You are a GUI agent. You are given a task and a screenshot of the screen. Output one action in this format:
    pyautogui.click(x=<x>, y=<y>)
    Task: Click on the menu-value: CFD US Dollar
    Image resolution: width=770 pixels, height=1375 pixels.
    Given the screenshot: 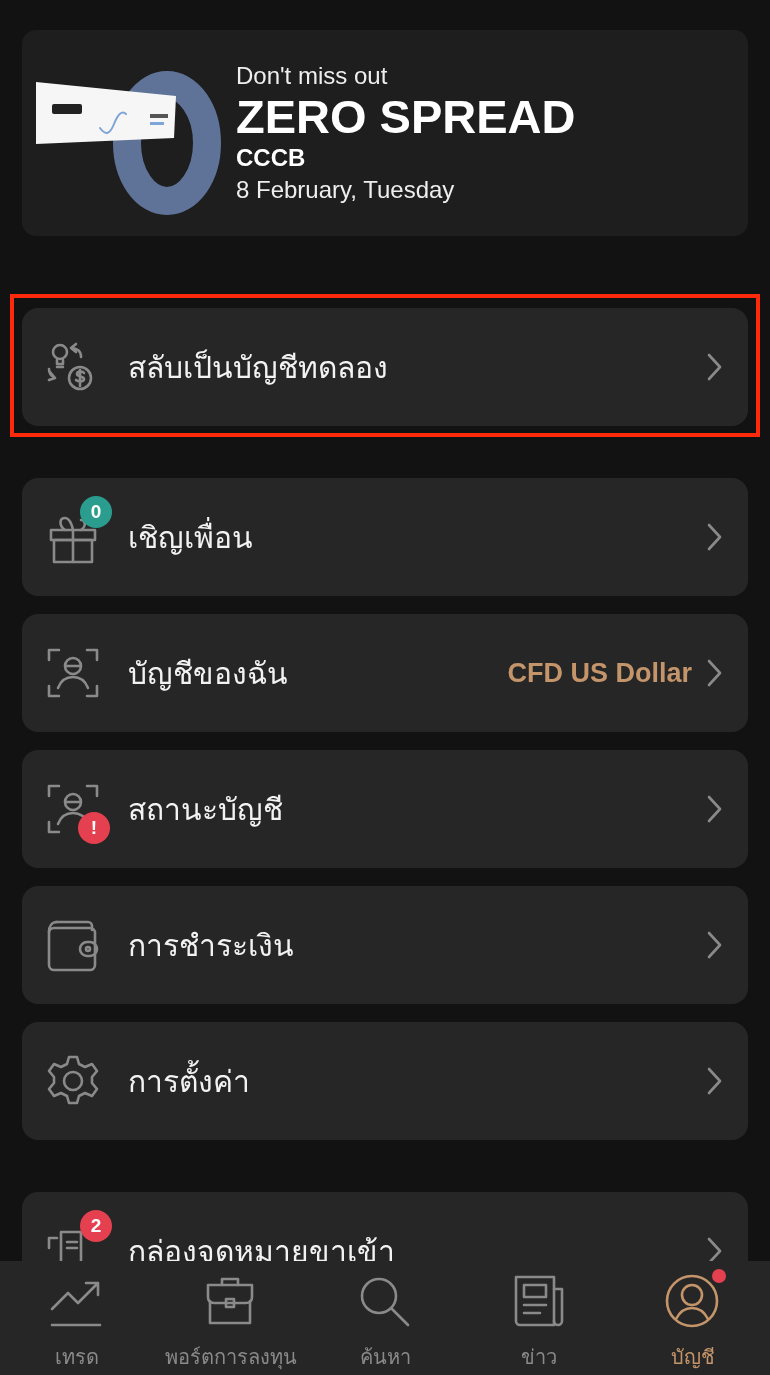 What is the action you would take?
    pyautogui.click(x=599, y=673)
    